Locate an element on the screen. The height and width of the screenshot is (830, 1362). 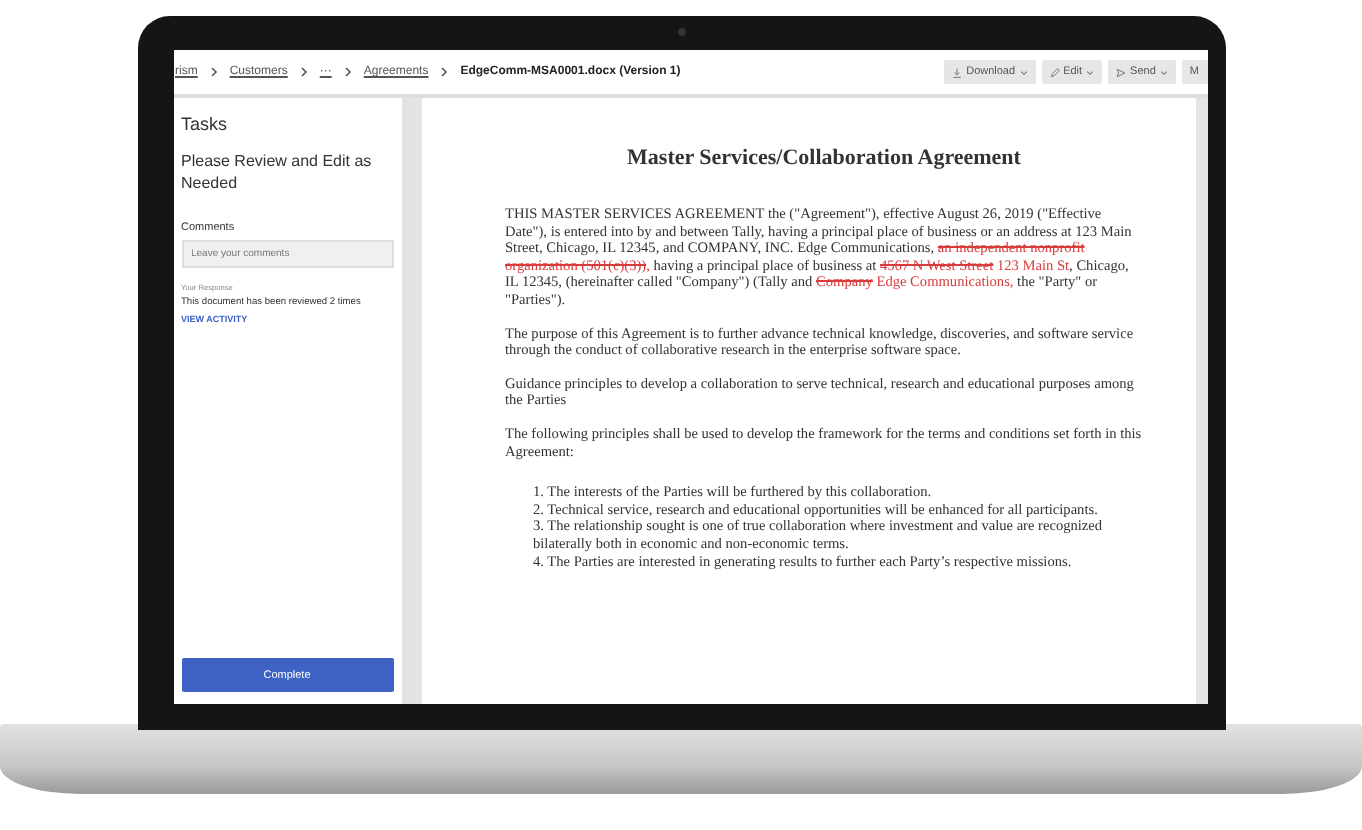
panel-title: Tasks is located at coordinates (205, 124).